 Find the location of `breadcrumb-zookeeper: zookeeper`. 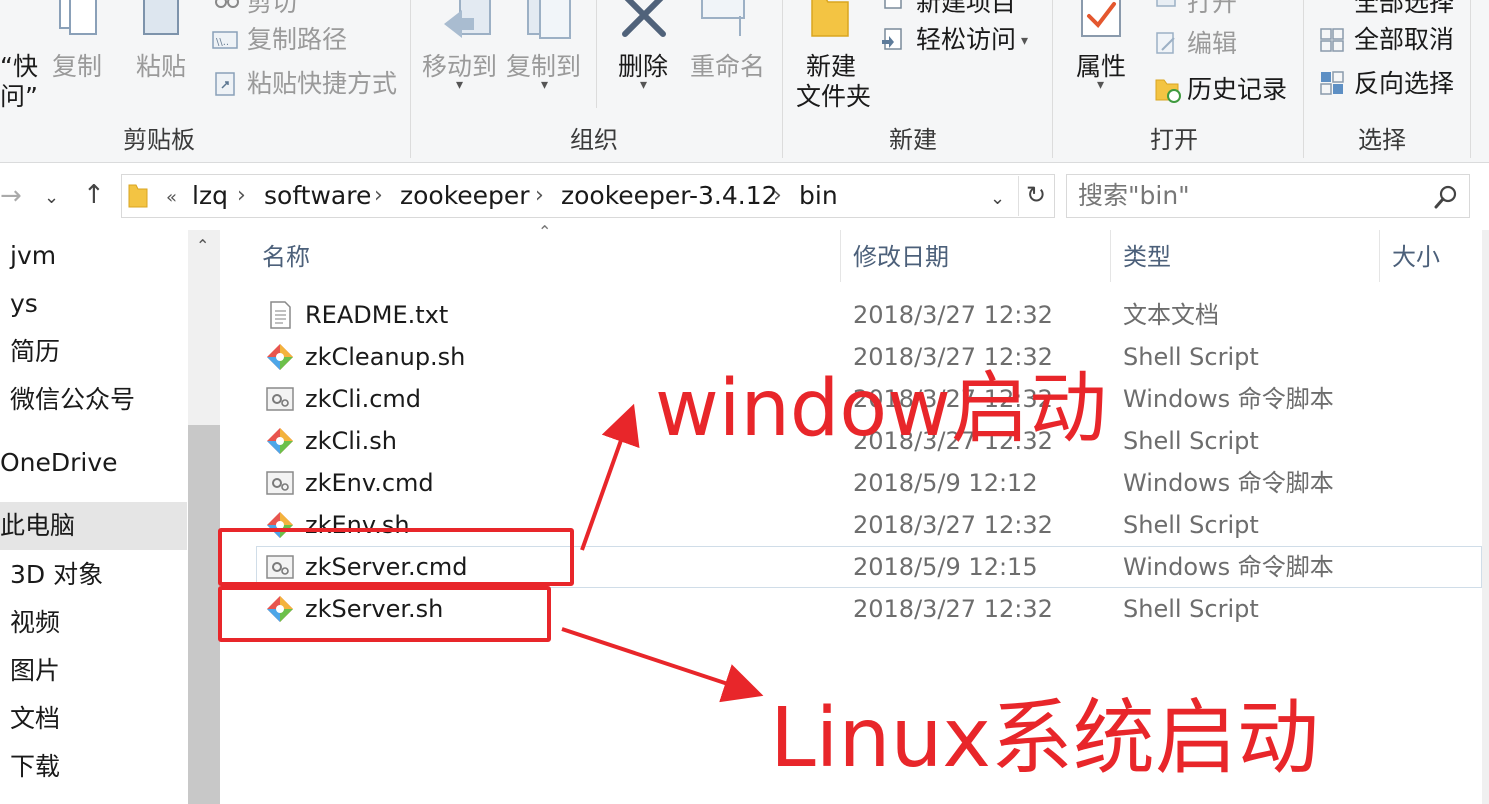

breadcrumb-zookeeper: zookeeper is located at coordinates (465, 196).